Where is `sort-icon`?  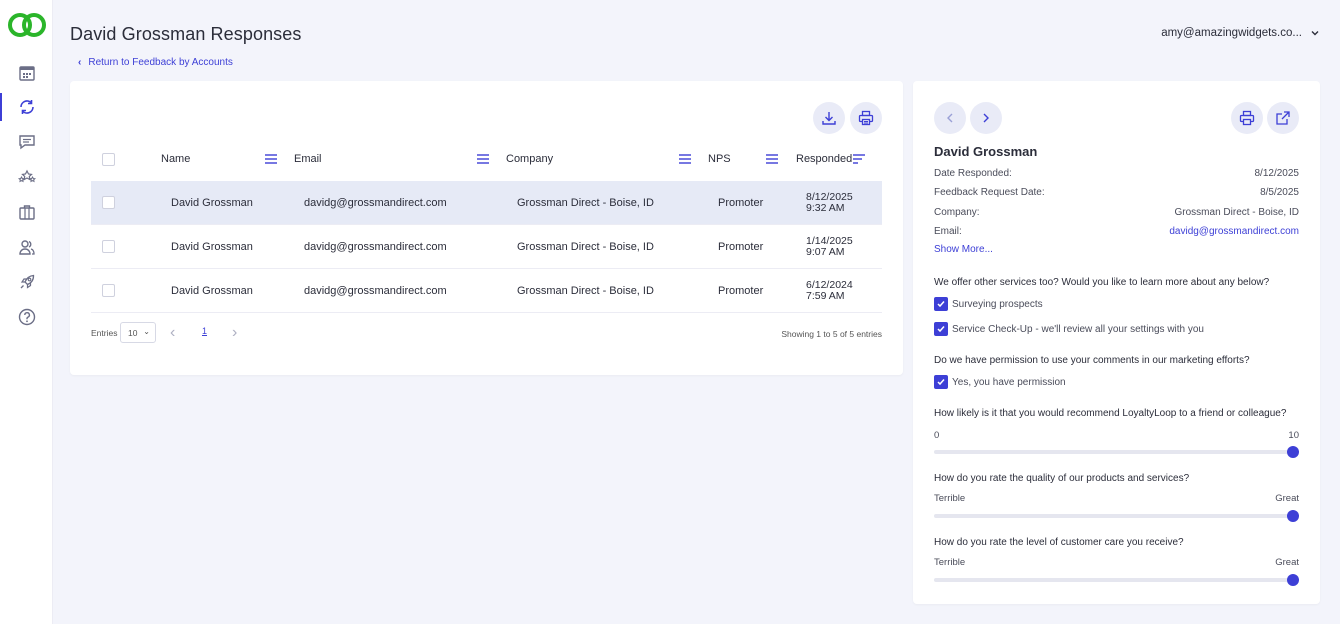 sort-icon is located at coordinates (859, 159).